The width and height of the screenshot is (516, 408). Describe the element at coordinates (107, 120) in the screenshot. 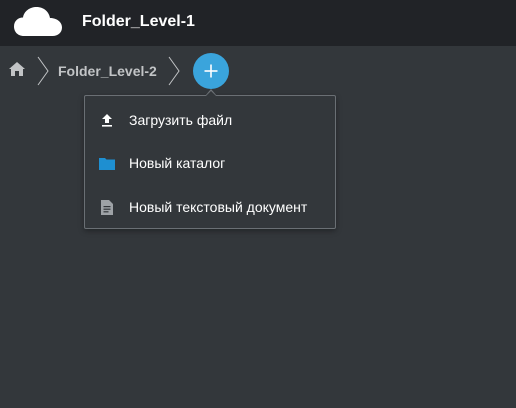

I see `upload-icon` at that location.